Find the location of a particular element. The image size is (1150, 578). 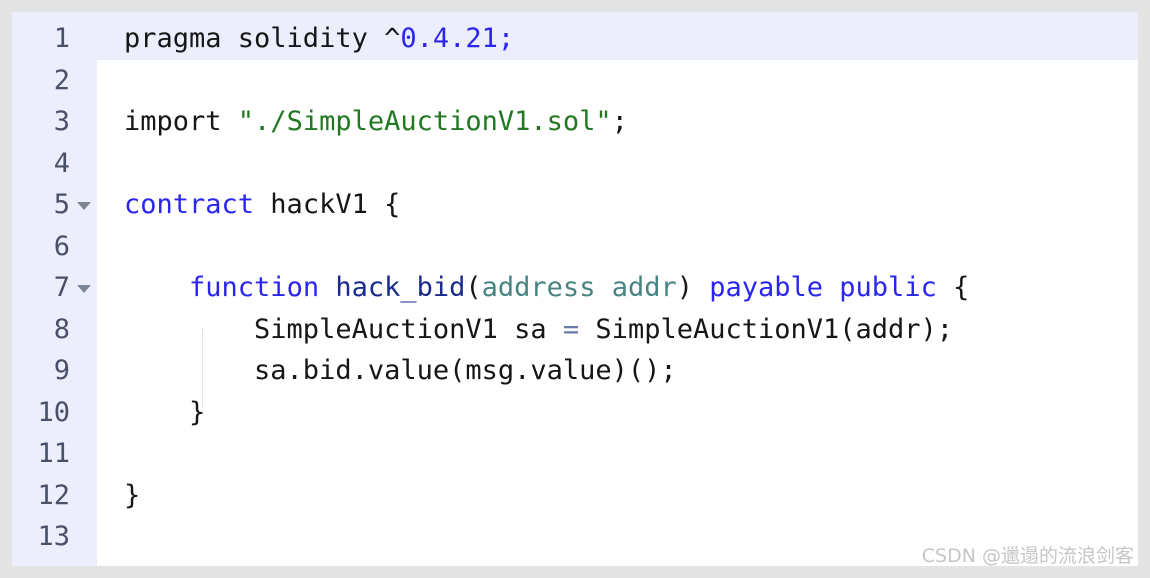

code-token: = is located at coordinates (571, 329).